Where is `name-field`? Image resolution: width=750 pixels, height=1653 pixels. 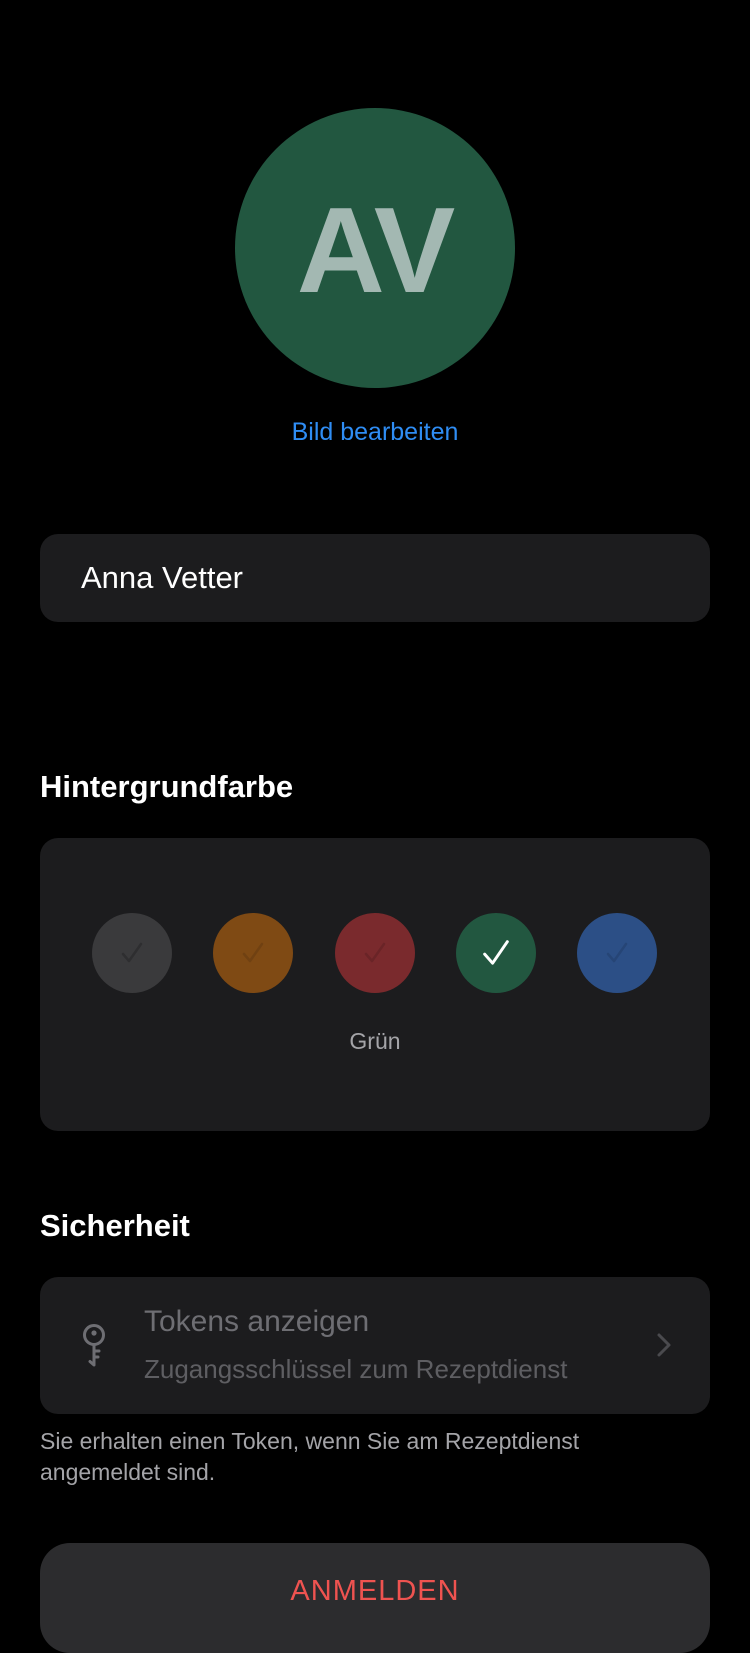 name-field is located at coordinates (375, 578).